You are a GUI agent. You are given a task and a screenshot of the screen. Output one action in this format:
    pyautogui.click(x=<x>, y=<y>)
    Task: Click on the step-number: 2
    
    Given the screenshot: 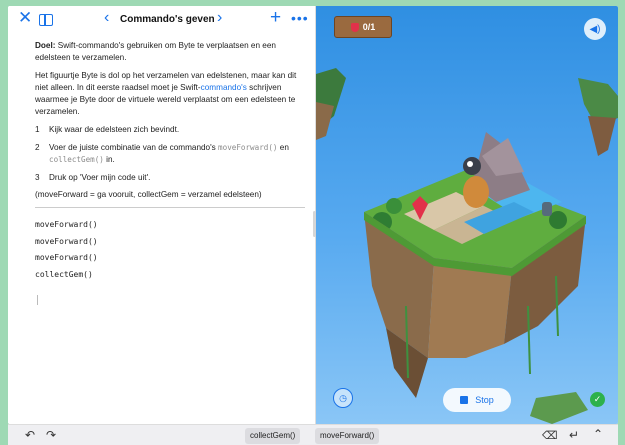 What is the action you would take?
    pyautogui.click(x=37, y=147)
    